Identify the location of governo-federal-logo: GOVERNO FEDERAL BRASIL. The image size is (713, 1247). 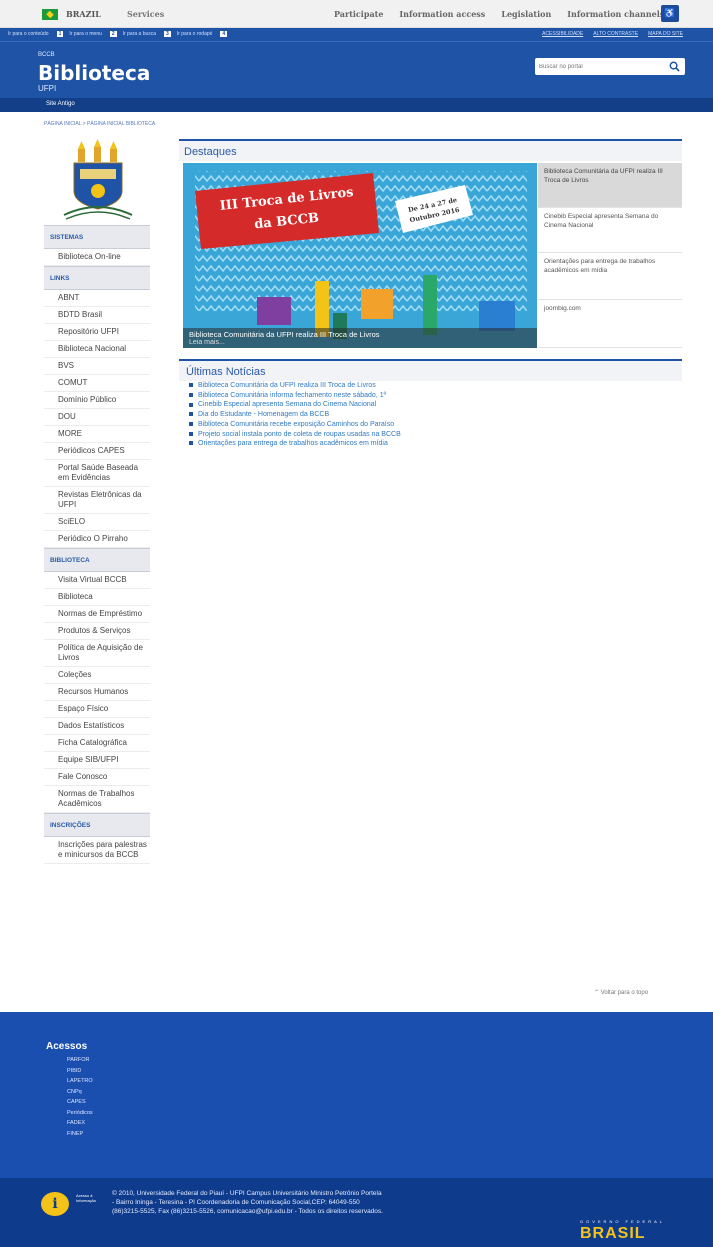
(631, 1232).